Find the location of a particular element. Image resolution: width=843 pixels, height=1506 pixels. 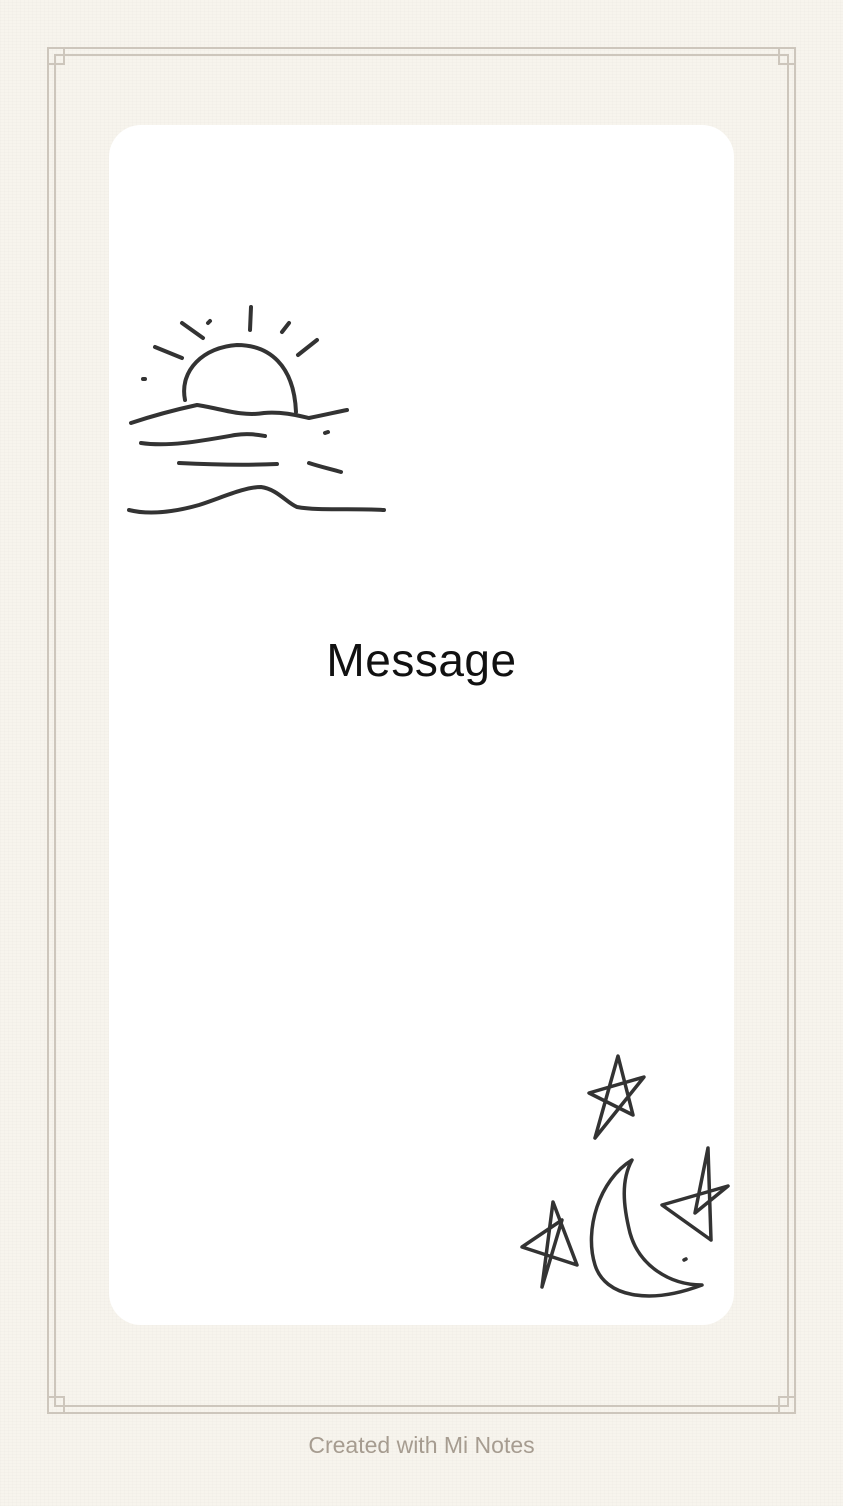

sunset-over-water-icon is located at coordinates (256, 410).